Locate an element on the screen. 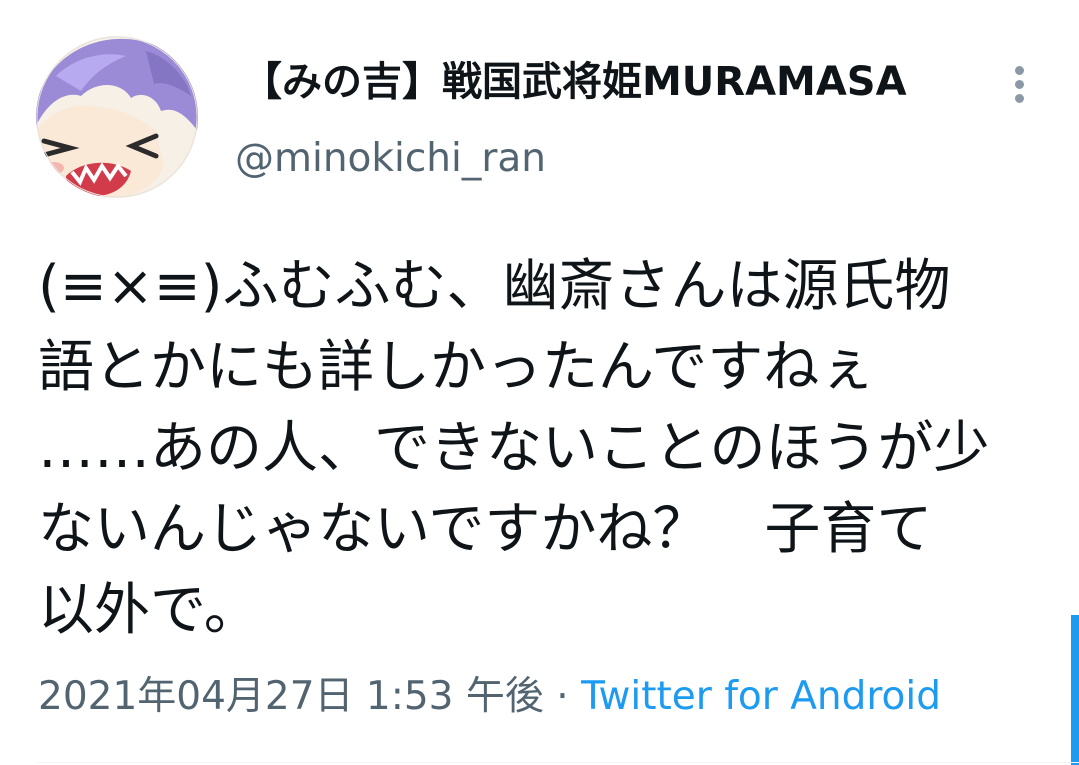 The width and height of the screenshot is (1079, 765). author-handle: @minokichi_ran is located at coordinates (390, 159).